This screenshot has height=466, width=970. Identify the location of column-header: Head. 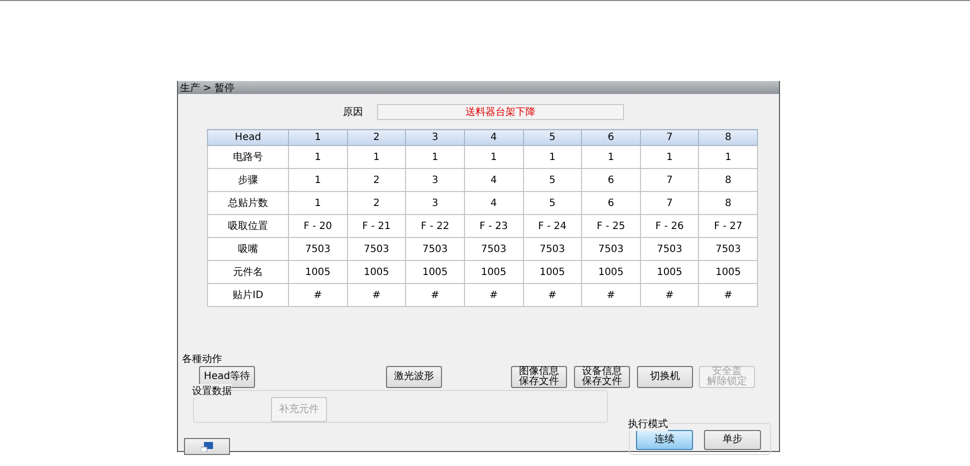
(248, 138).